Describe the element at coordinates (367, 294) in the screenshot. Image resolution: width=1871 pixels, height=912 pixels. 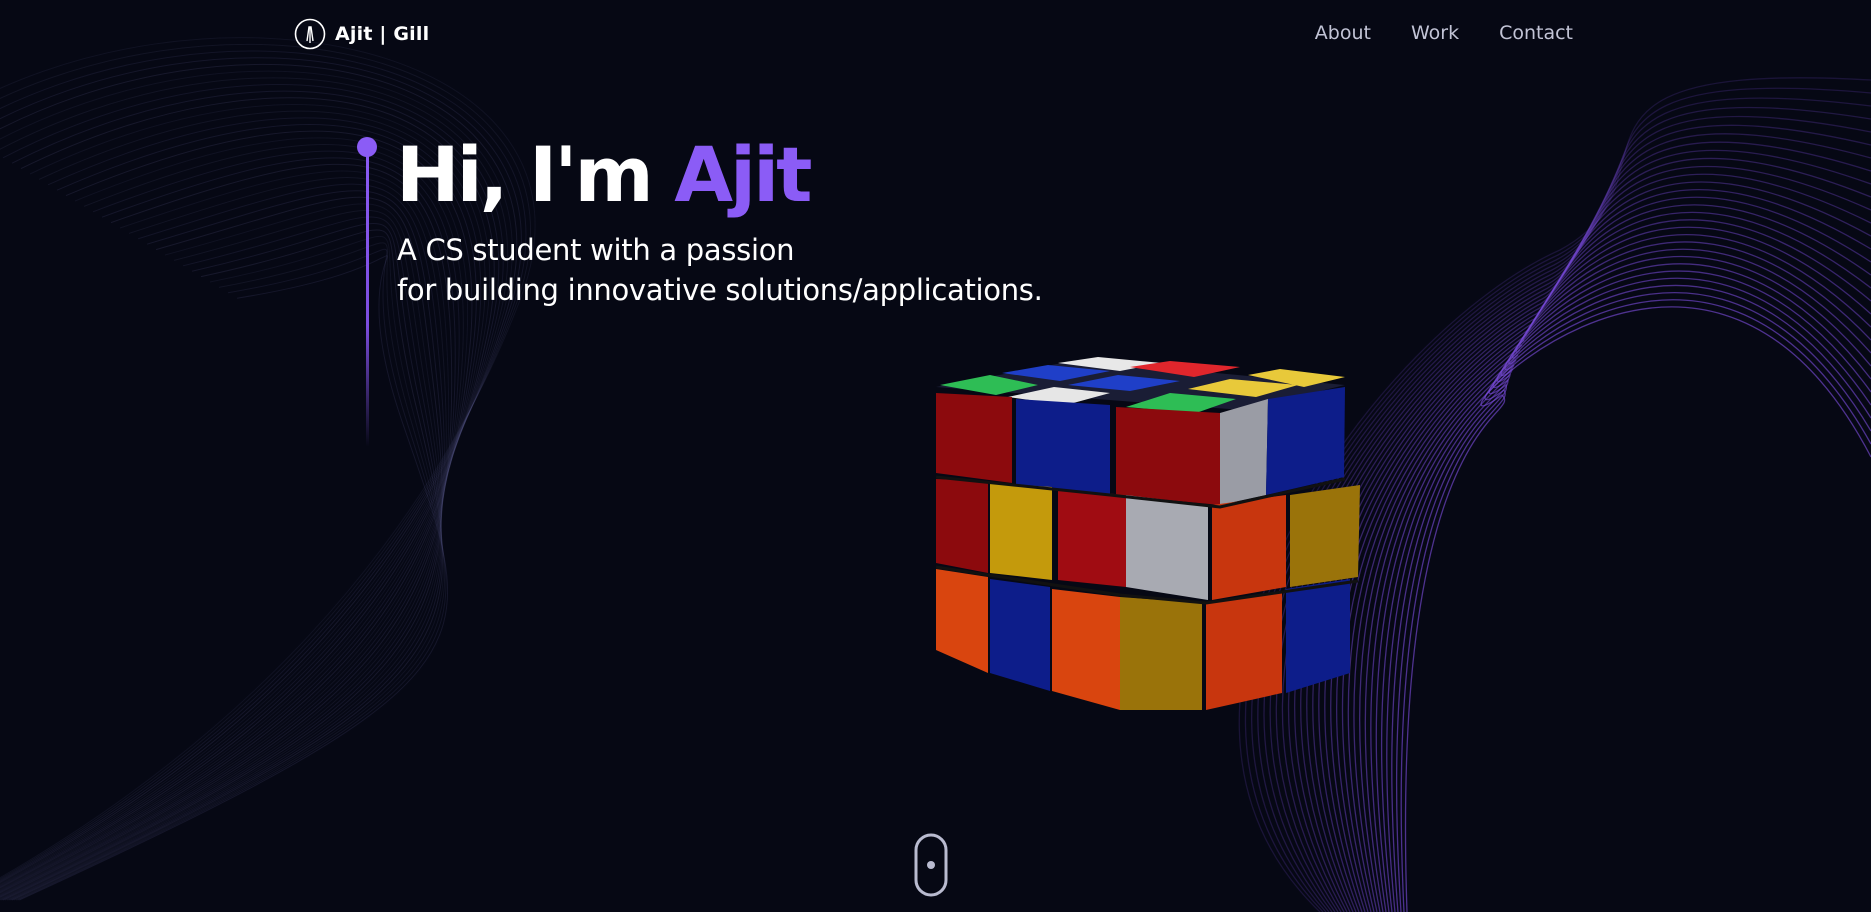
I see `hero-accent-line` at that location.